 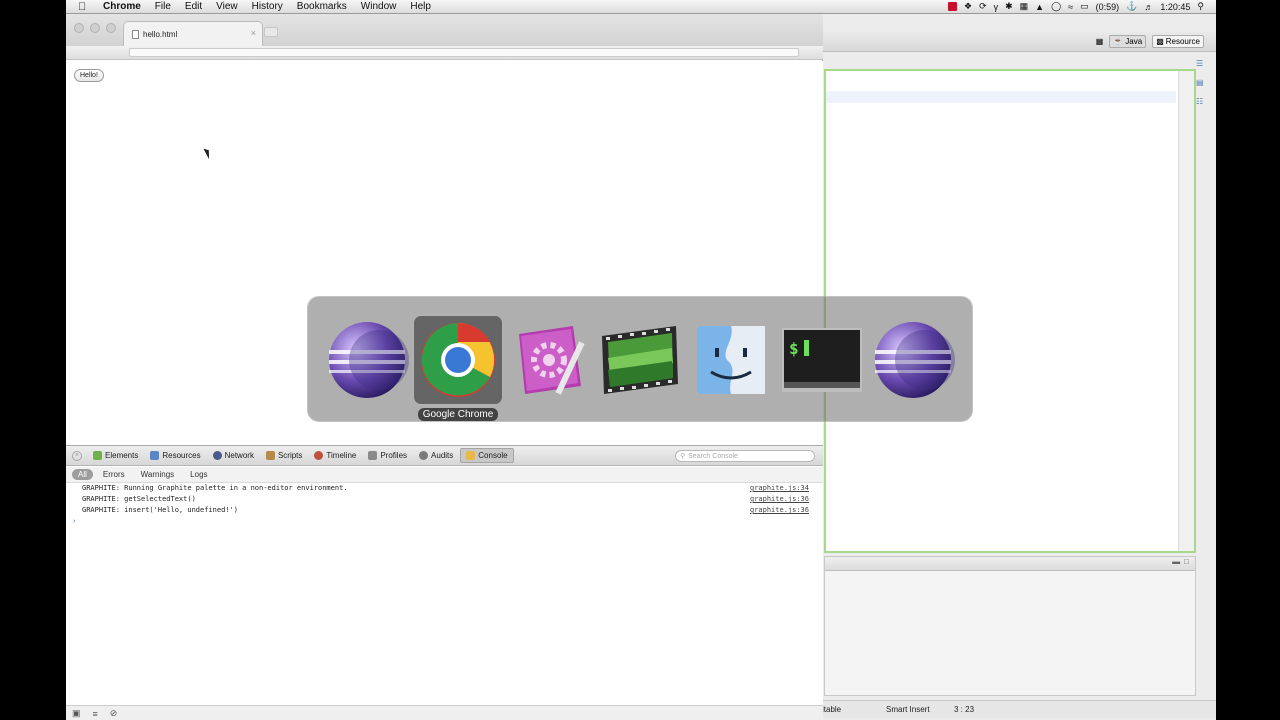 I want to click on perspective-java: ☕ Java, so click(x=1128, y=41).